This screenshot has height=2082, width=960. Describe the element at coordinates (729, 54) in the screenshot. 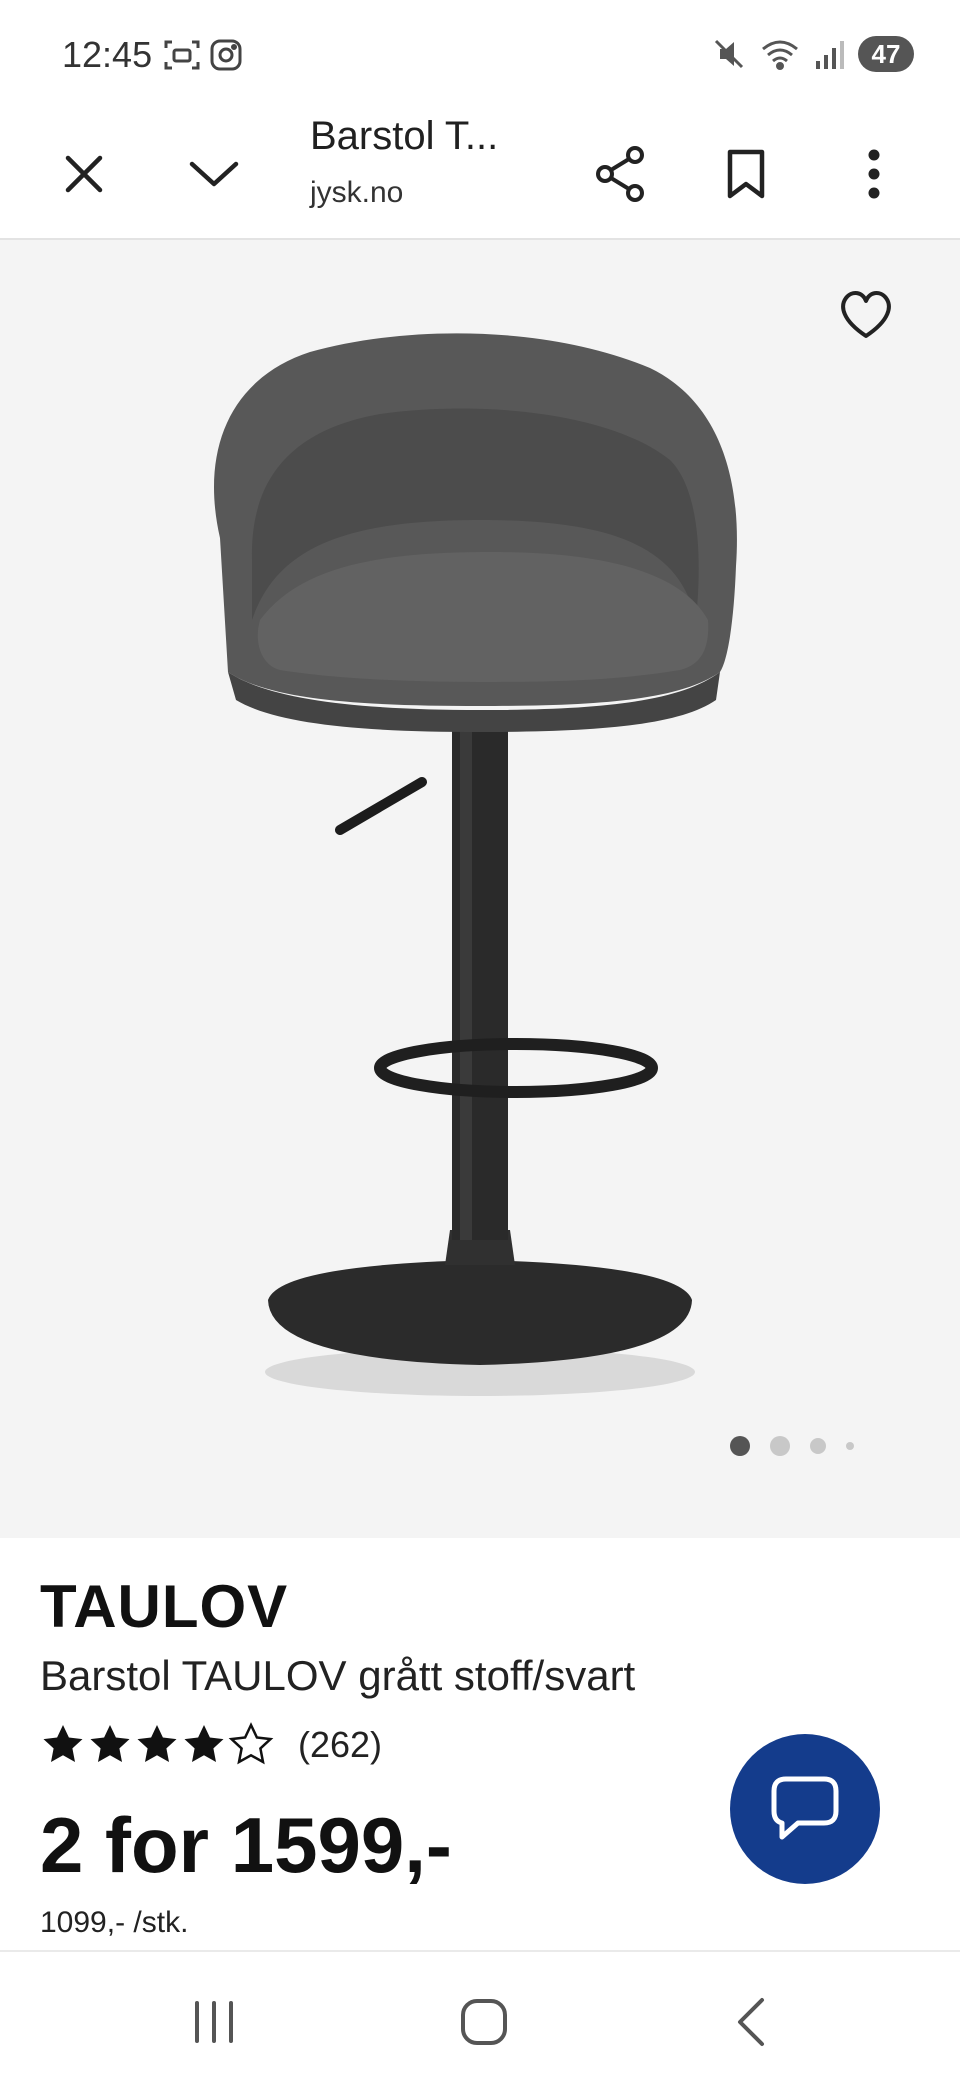

I see `mute-icon` at that location.